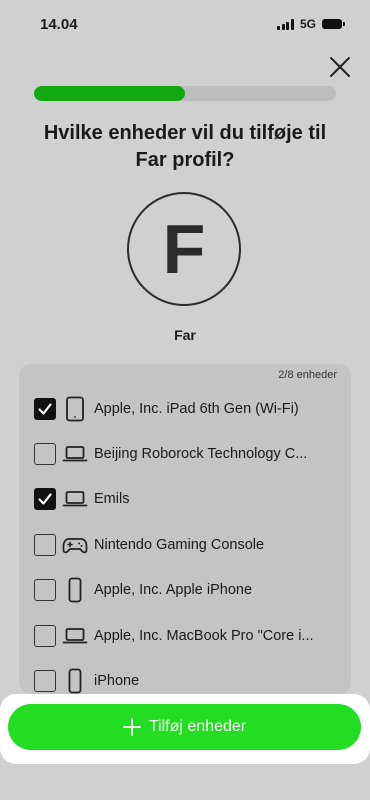  Describe the element at coordinates (185, 25) in the screenshot. I see `status-bar: 14.04 5G` at that location.